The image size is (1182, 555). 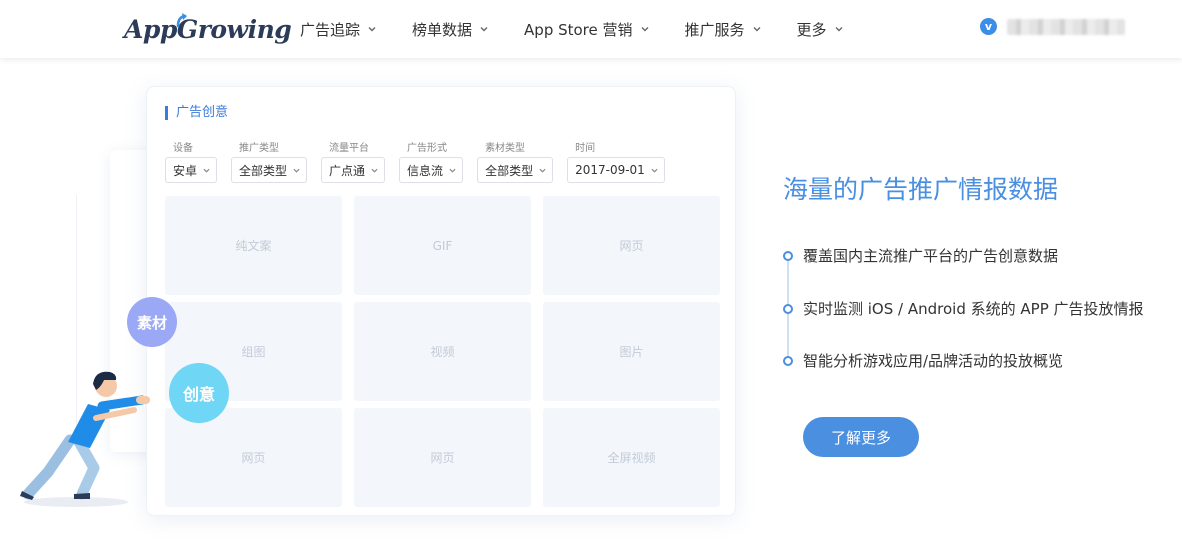 I want to click on filter-label: 推广类型, so click(x=259, y=148).